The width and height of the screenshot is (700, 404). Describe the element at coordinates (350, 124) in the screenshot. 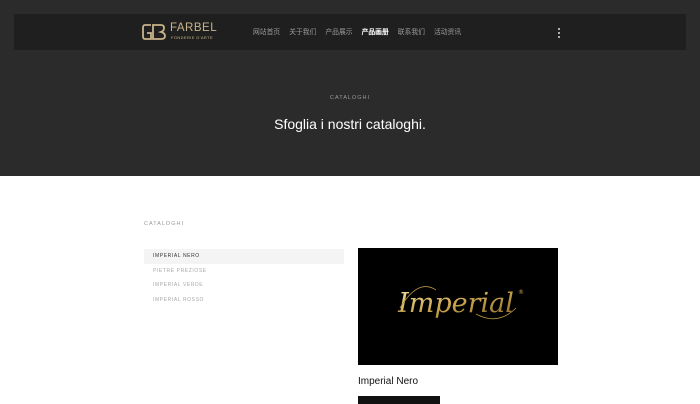

I see `hero-title: Sfoglia i nostri cataloghi.` at that location.